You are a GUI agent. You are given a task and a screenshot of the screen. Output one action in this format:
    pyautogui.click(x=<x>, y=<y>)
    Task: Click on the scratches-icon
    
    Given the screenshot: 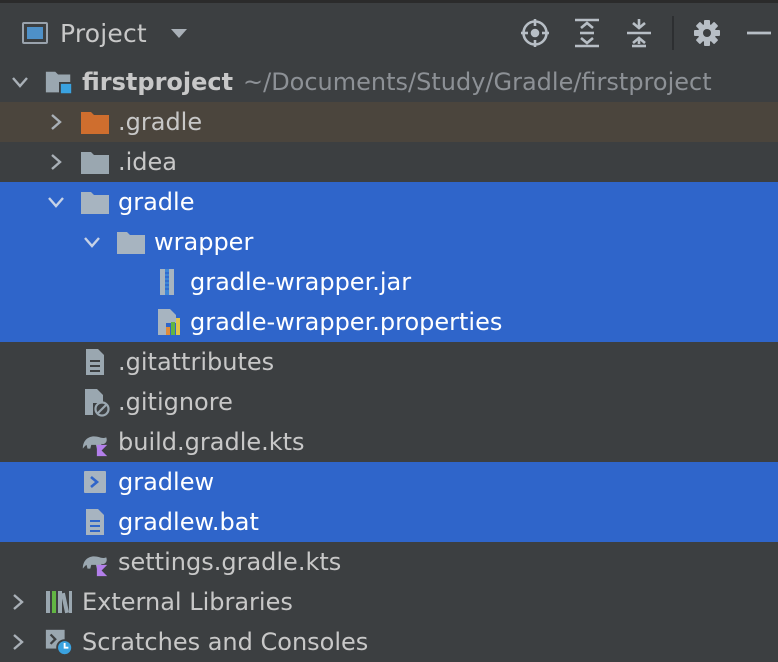 What is the action you would take?
    pyautogui.click(x=59, y=642)
    